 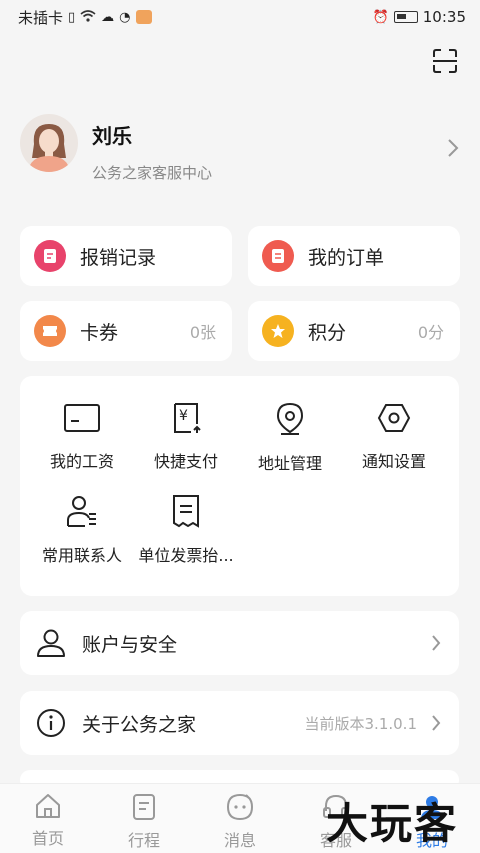 What do you see at coordinates (99, 332) in the screenshot?
I see `coupons-label: 卡券` at bounding box center [99, 332].